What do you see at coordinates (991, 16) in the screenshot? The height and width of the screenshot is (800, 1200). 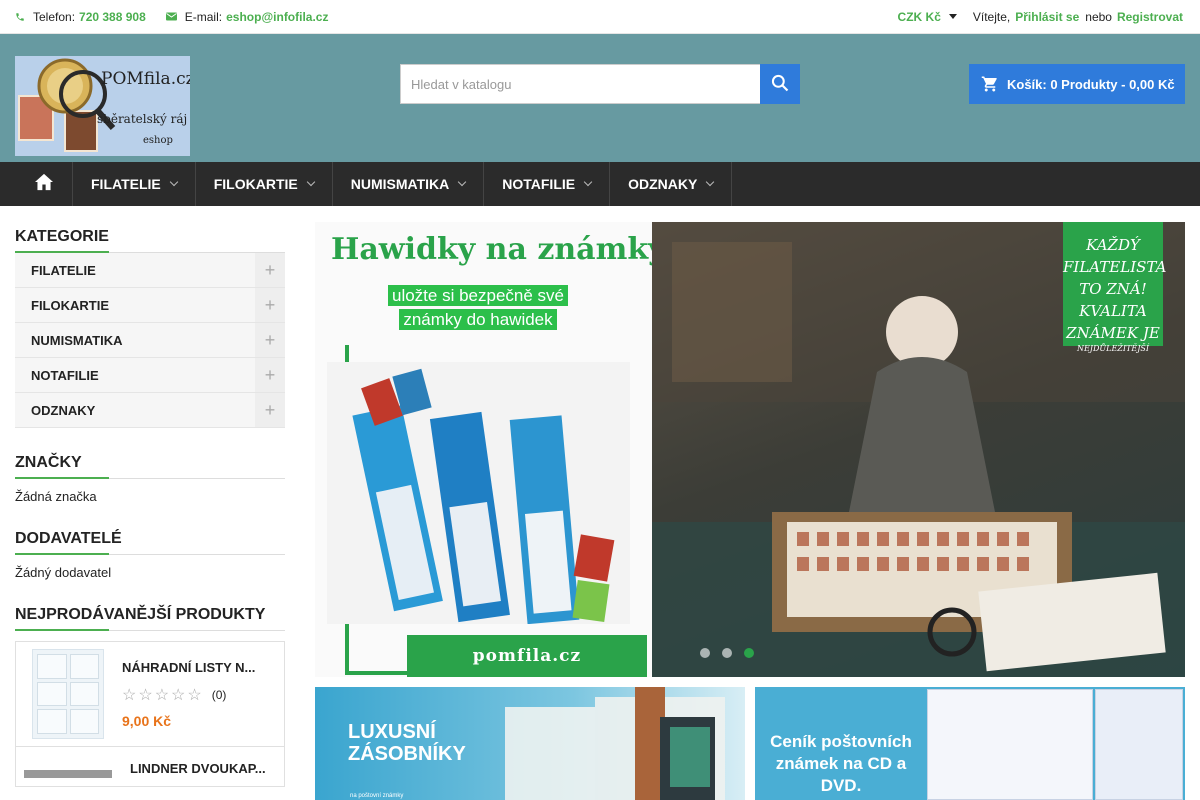 I see `welcome-text: Vítejte,` at bounding box center [991, 16].